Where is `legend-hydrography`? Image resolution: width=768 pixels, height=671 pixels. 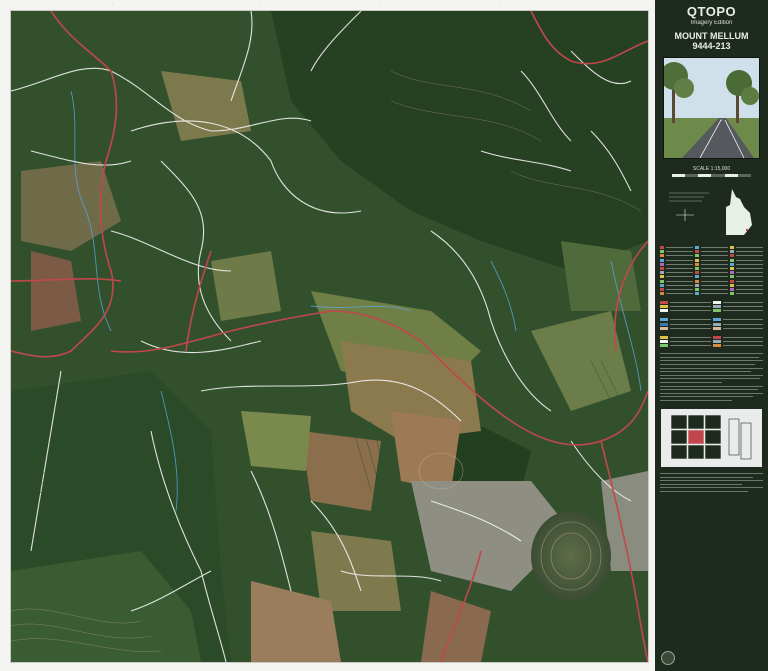
legend-hydrography is located at coordinates (711, 324).